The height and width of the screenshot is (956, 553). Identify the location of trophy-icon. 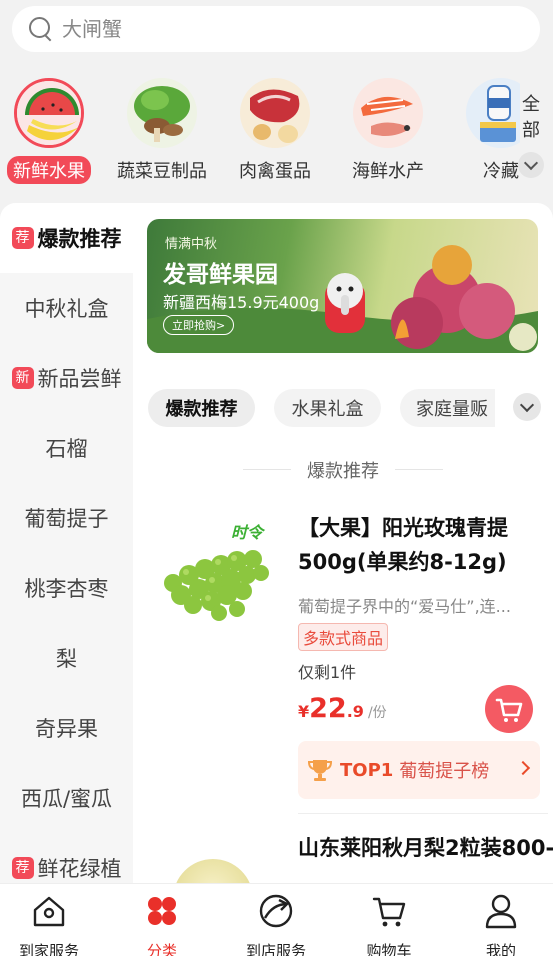
(320, 770).